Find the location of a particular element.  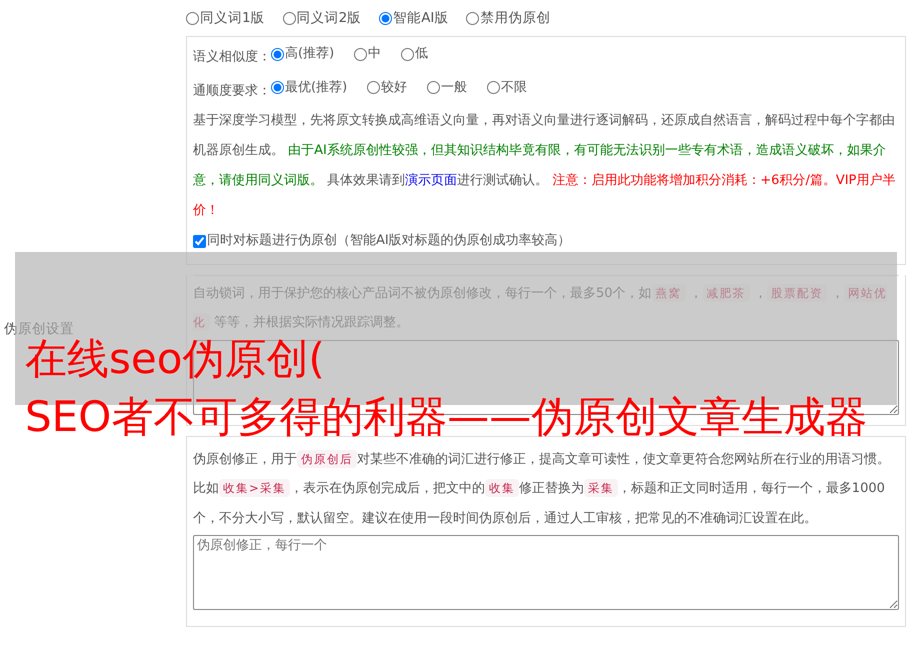

option-label: 中 is located at coordinates (375, 54).